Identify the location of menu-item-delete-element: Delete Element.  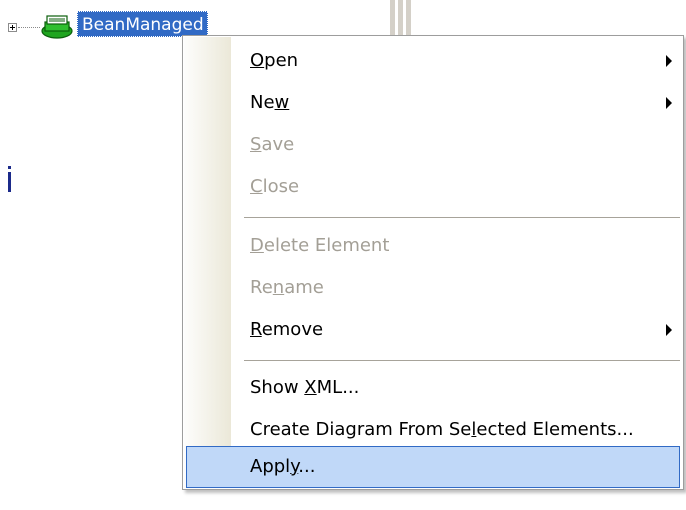
(433, 246).